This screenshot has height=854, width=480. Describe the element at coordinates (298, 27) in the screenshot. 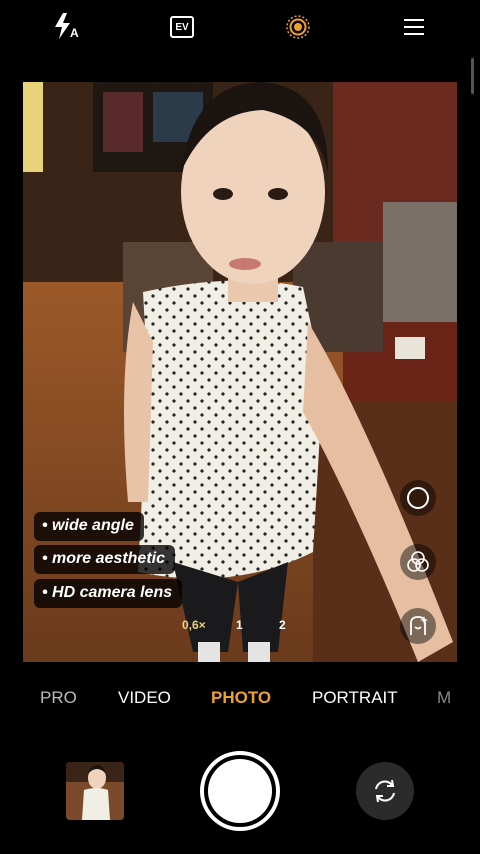

I see `live-photo-icon` at that location.